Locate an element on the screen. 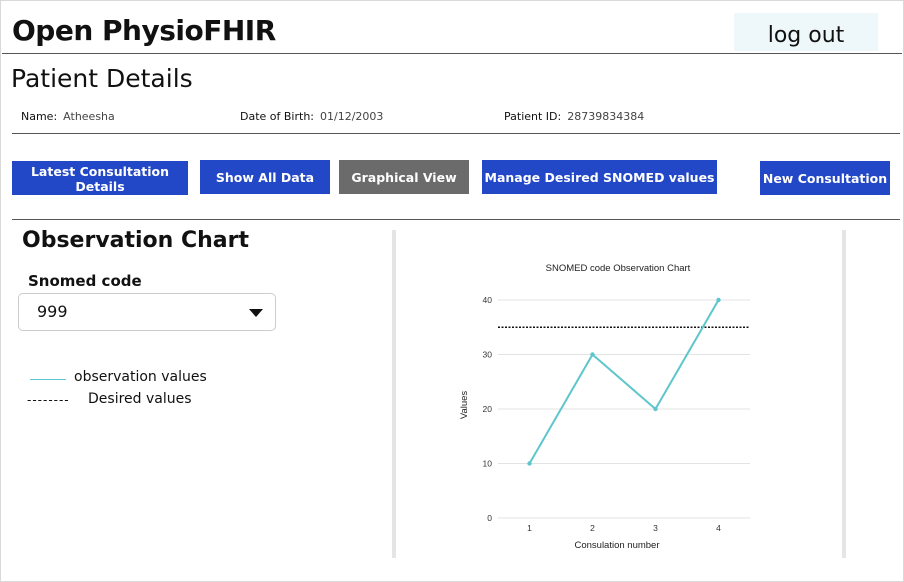 The image size is (904, 582). caret-down-icon is located at coordinates (256, 313).